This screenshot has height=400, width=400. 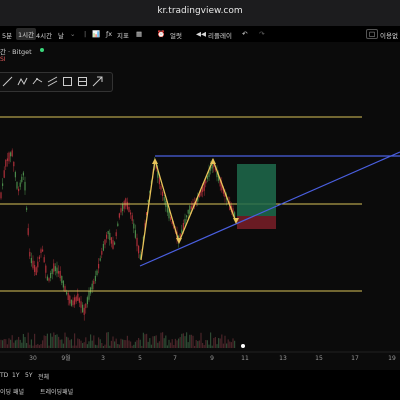 What do you see at coordinates (96, 34) in the screenshot?
I see `chart-type-icon: 📊` at bounding box center [96, 34].